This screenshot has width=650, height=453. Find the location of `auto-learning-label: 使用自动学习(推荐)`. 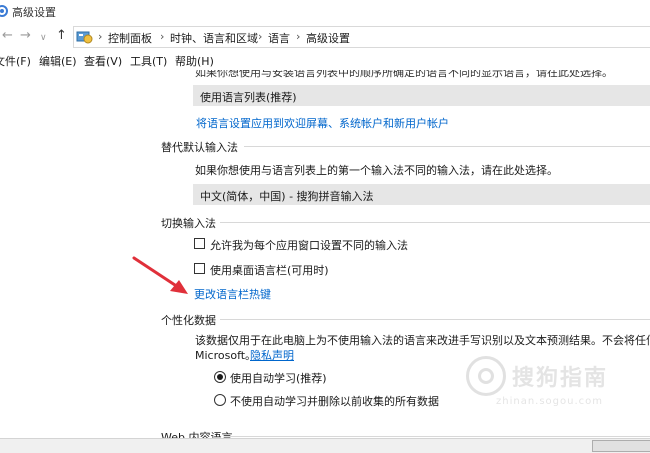

auto-learning-label: 使用自动学习(推荐) is located at coordinates (278, 378).